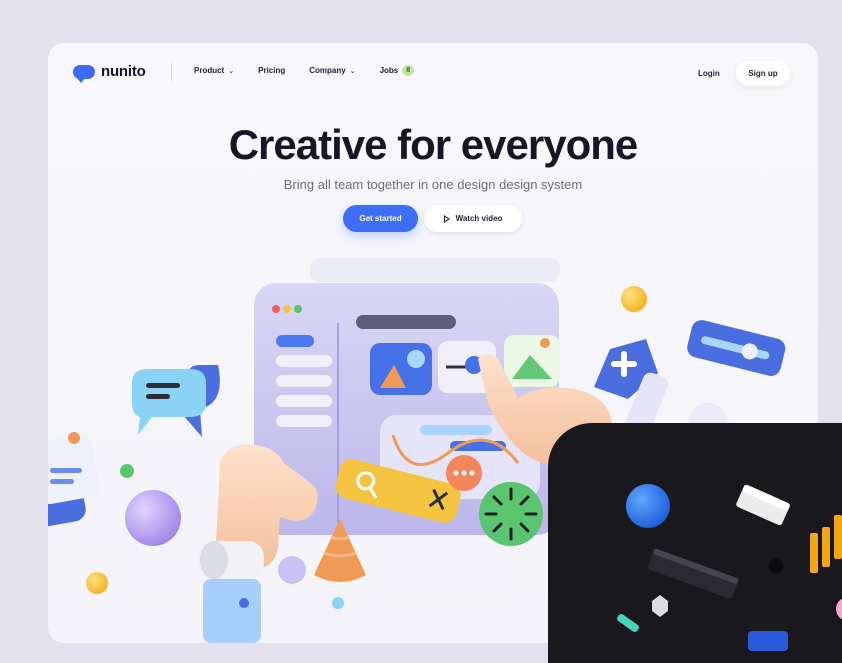 The image size is (842, 663). I want to click on notes-card-shape, so click(74, 480).